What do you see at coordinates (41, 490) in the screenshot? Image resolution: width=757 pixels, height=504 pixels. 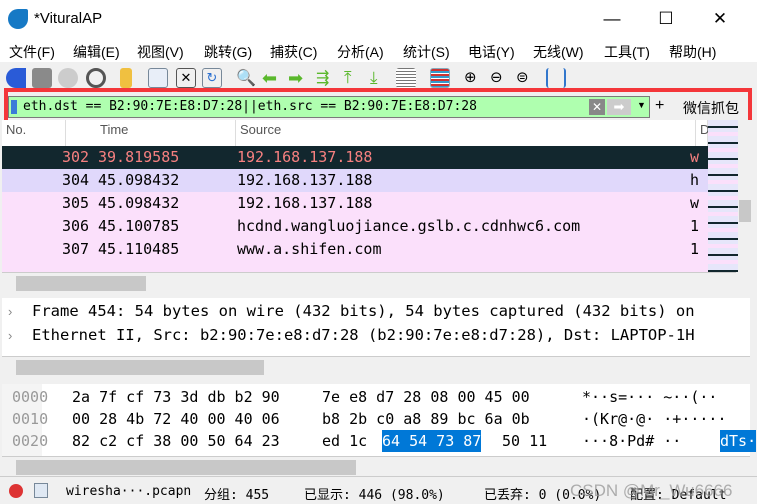 I see `capture-comment-icon` at bounding box center [41, 490].